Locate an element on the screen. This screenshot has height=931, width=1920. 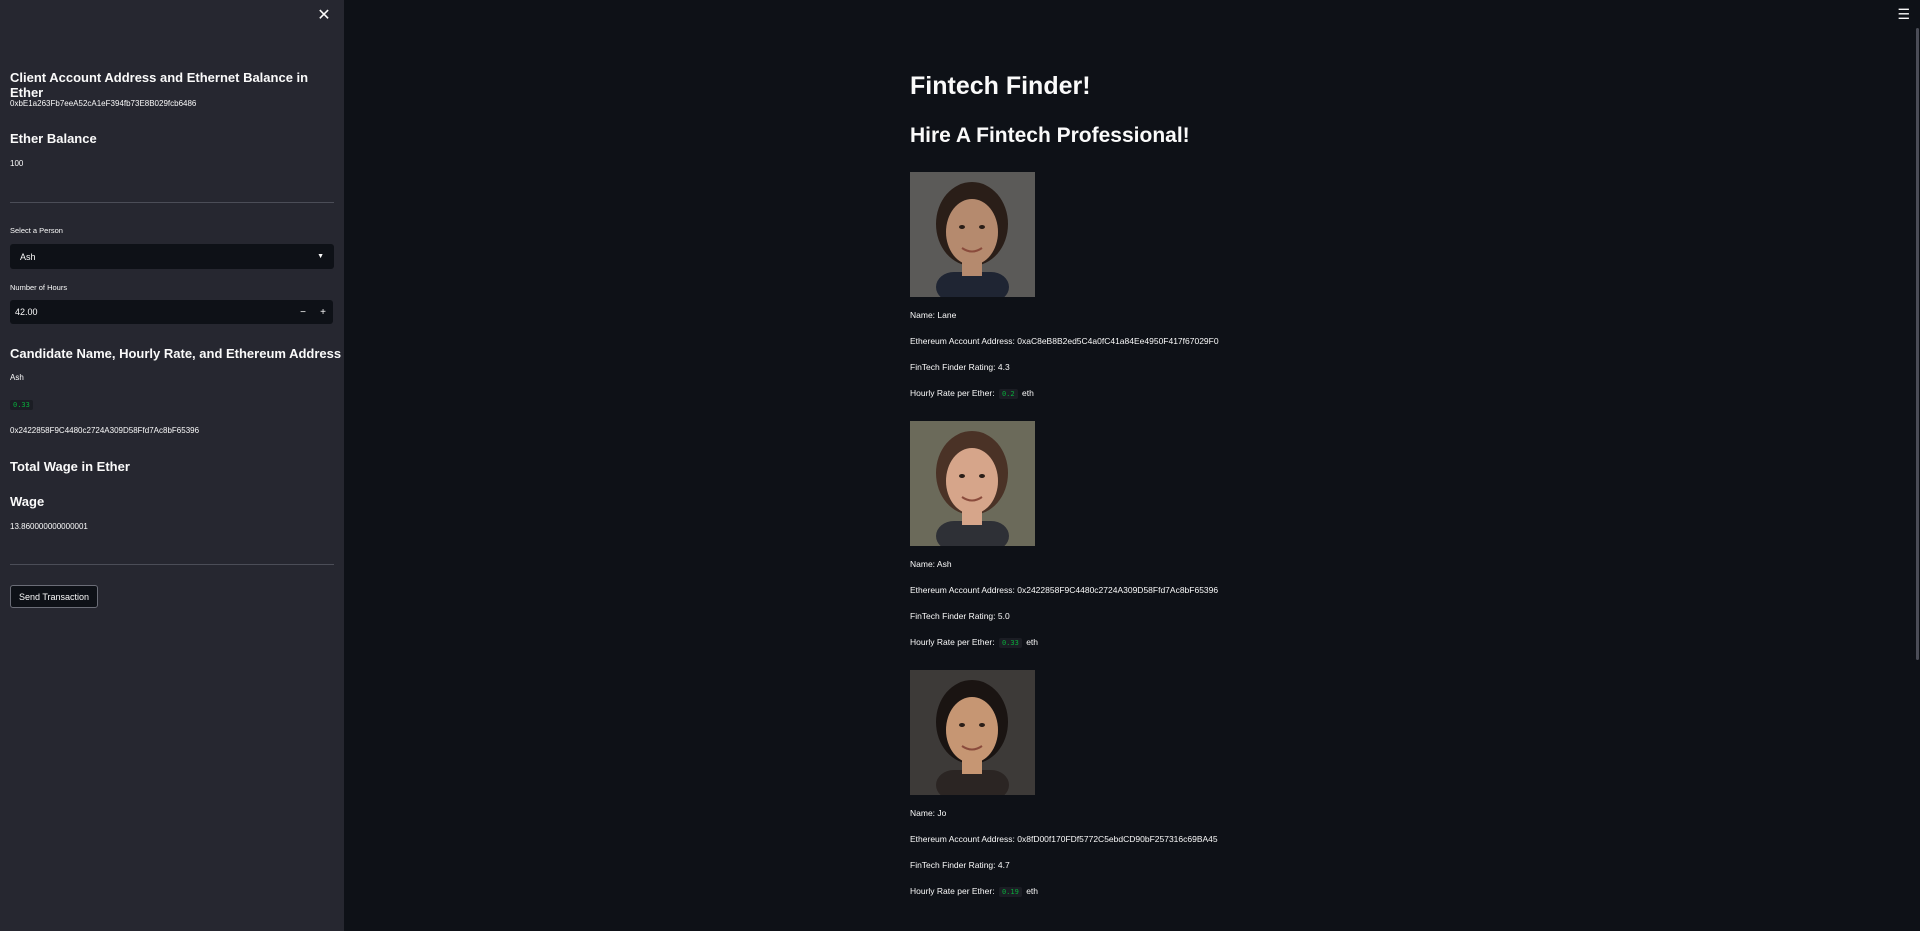
close-sidebar-icon: ✕ is located at coordinates (324, 16).